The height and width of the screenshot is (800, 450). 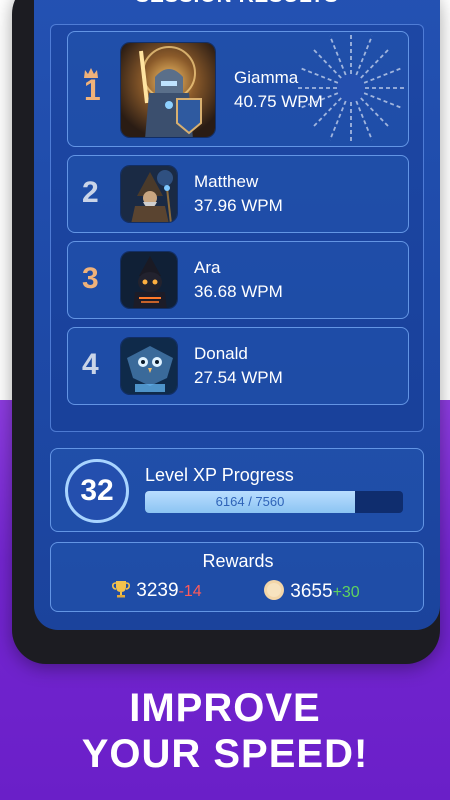 What do you see at coordinates (346, 592) in the screenshot?
I see `coin-delta: +30` at bounding box center [346, 592].